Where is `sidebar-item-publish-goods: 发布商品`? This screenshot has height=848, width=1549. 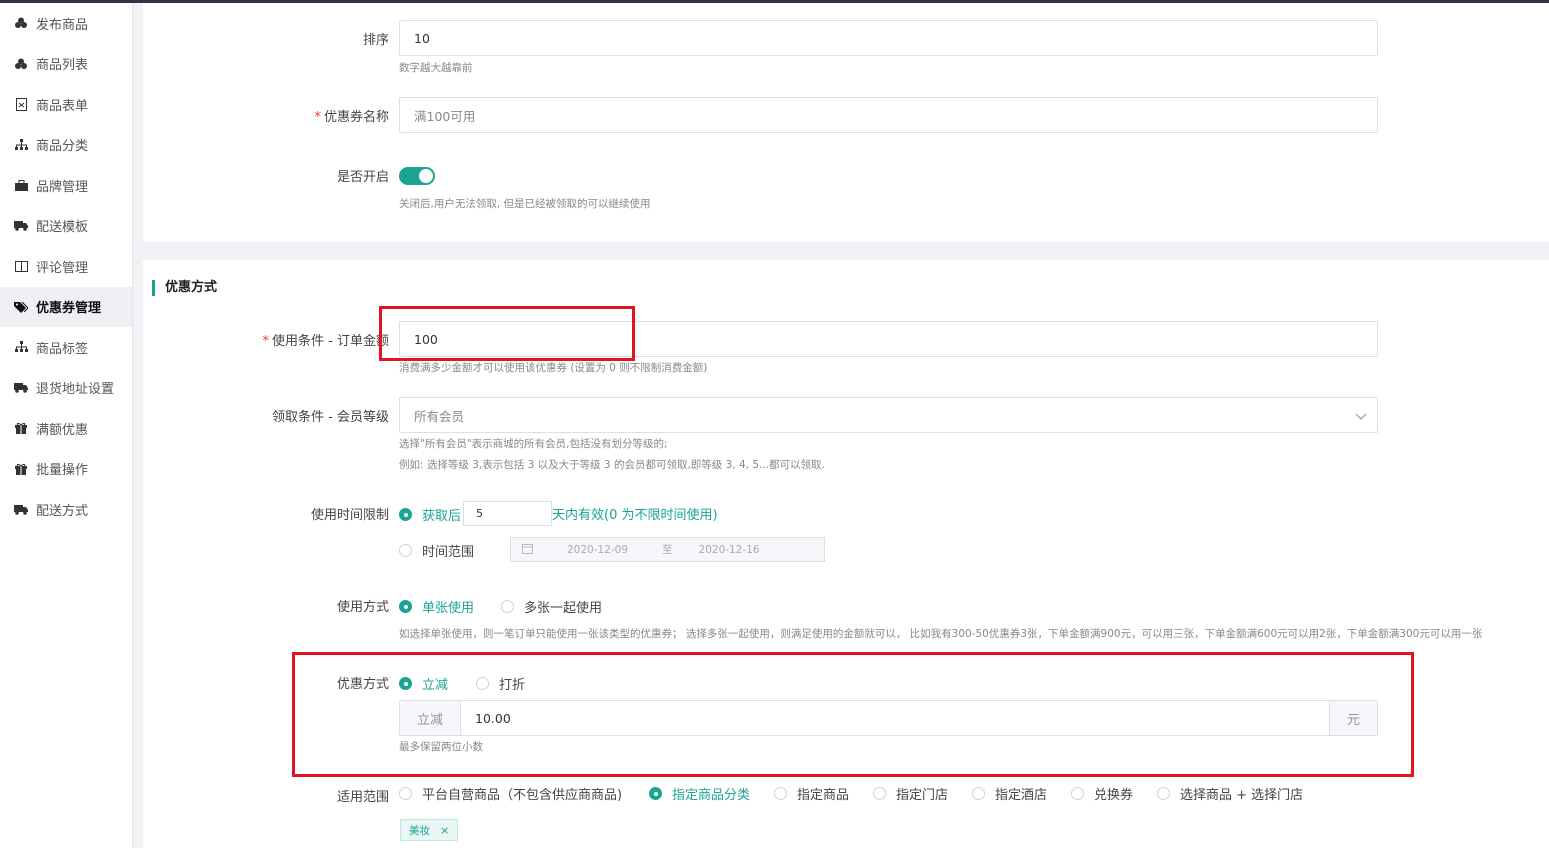 sidebar-item-publish-goods: 发布商品 is located at coordinates (66, 23).